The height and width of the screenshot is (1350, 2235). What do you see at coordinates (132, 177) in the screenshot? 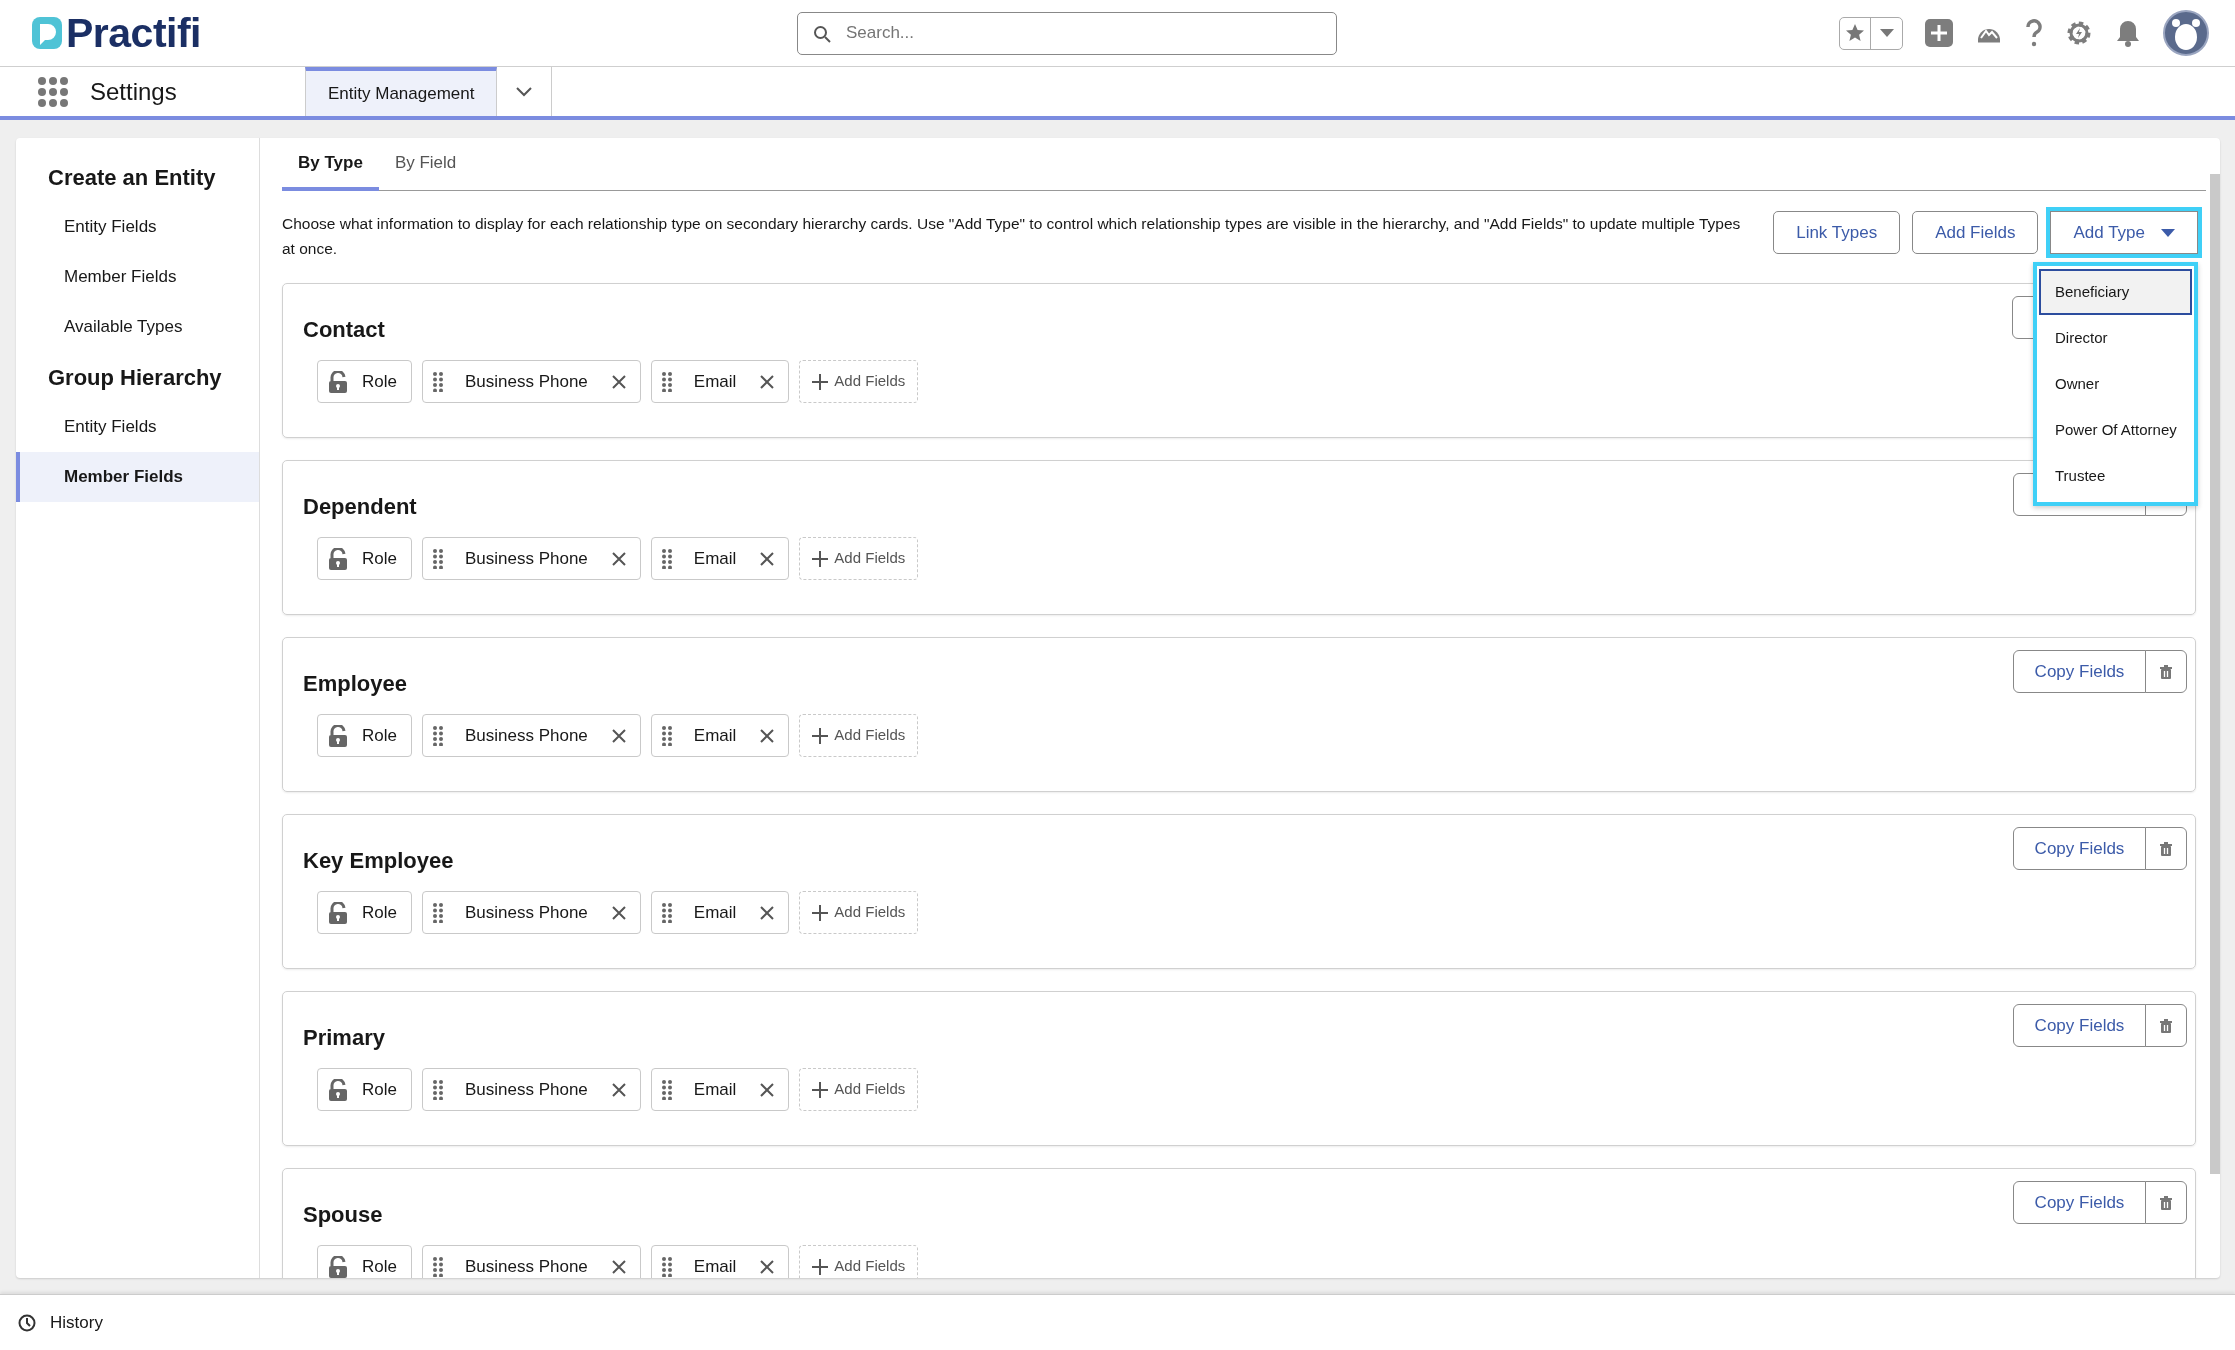
I see `sidebar-heading: Create an Entity` at bounding box center [132, 177].